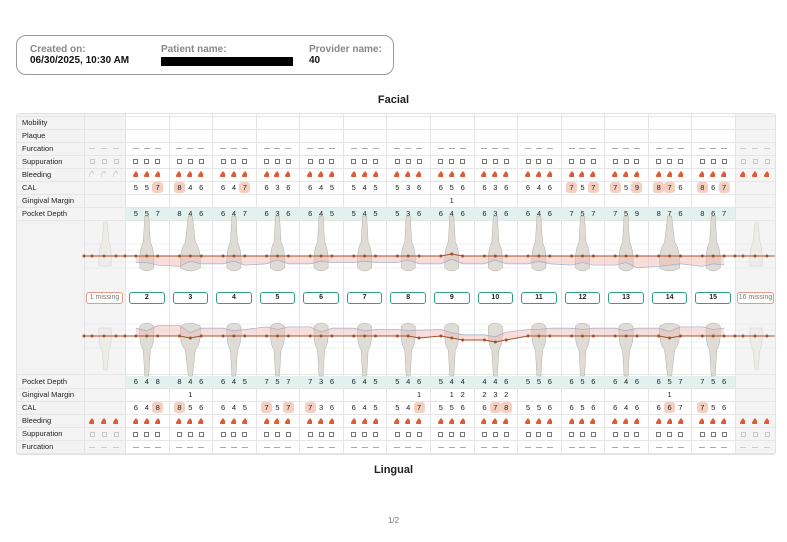 The height and width of the screenshot is (542, 787). Describe the element at coordinates (393, 520) in the screenshot. I see `page-number: 1/2` at that location.